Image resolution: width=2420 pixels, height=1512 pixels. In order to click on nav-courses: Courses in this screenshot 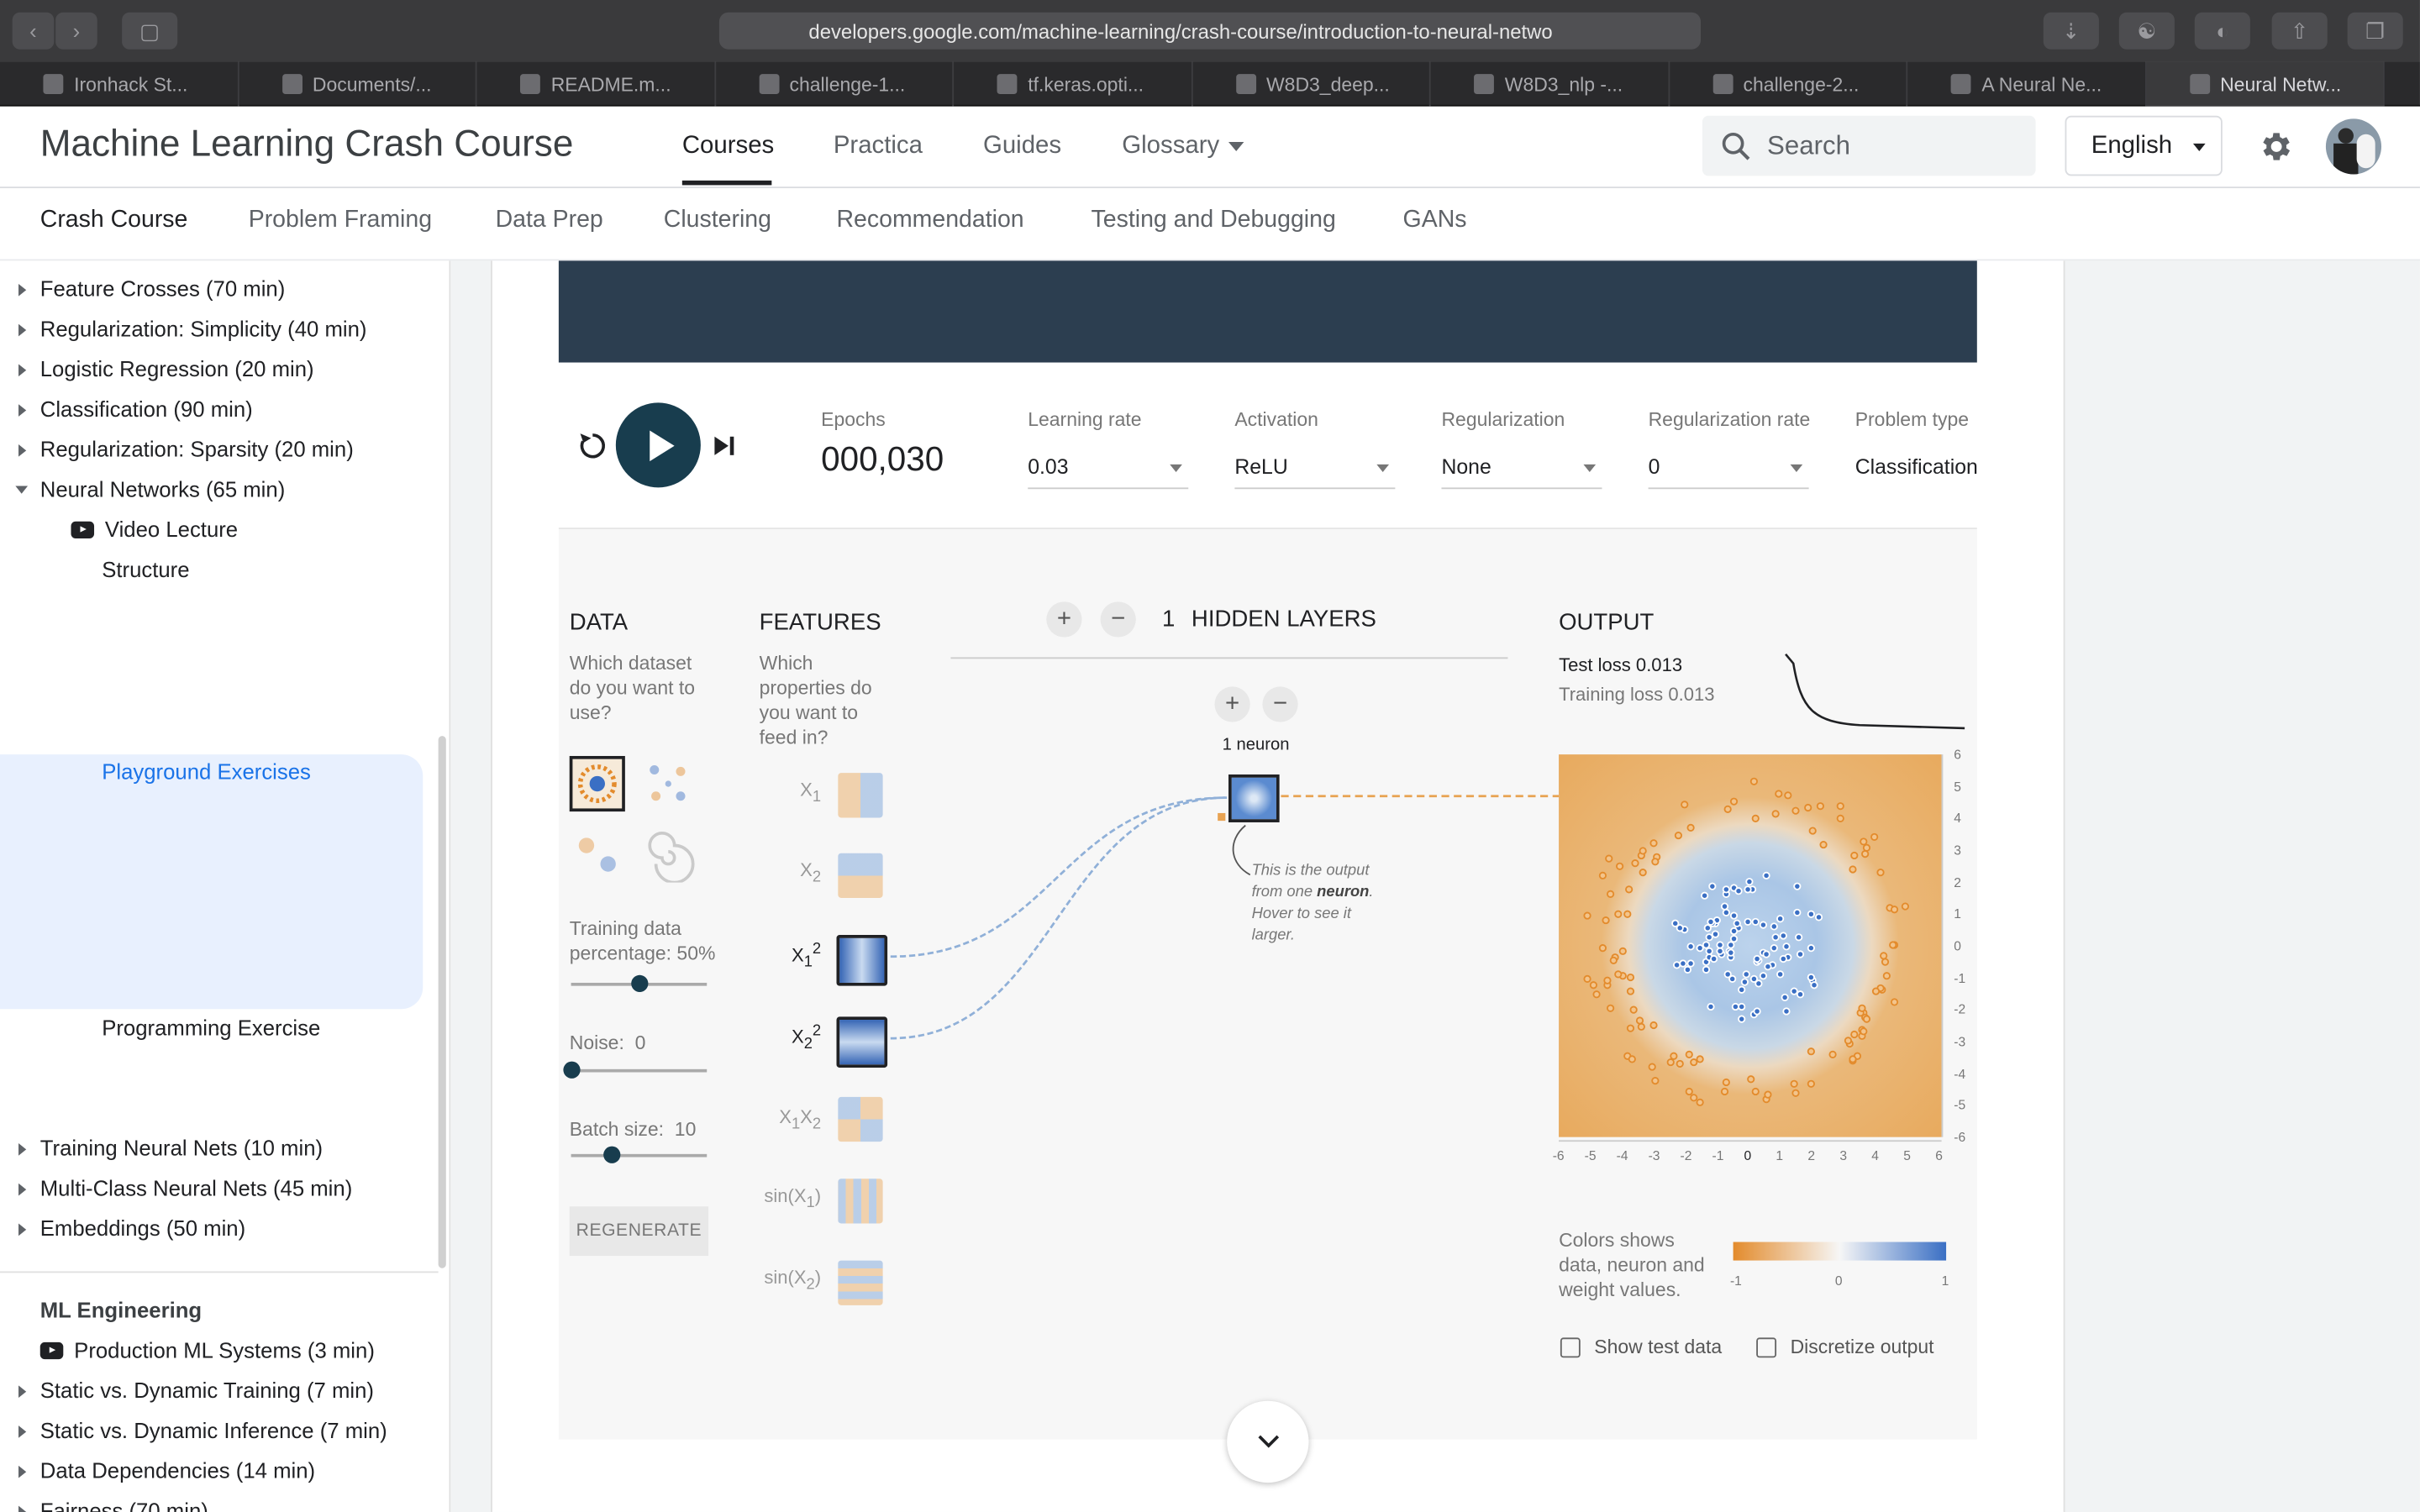, I will do `click(728, 146)`.